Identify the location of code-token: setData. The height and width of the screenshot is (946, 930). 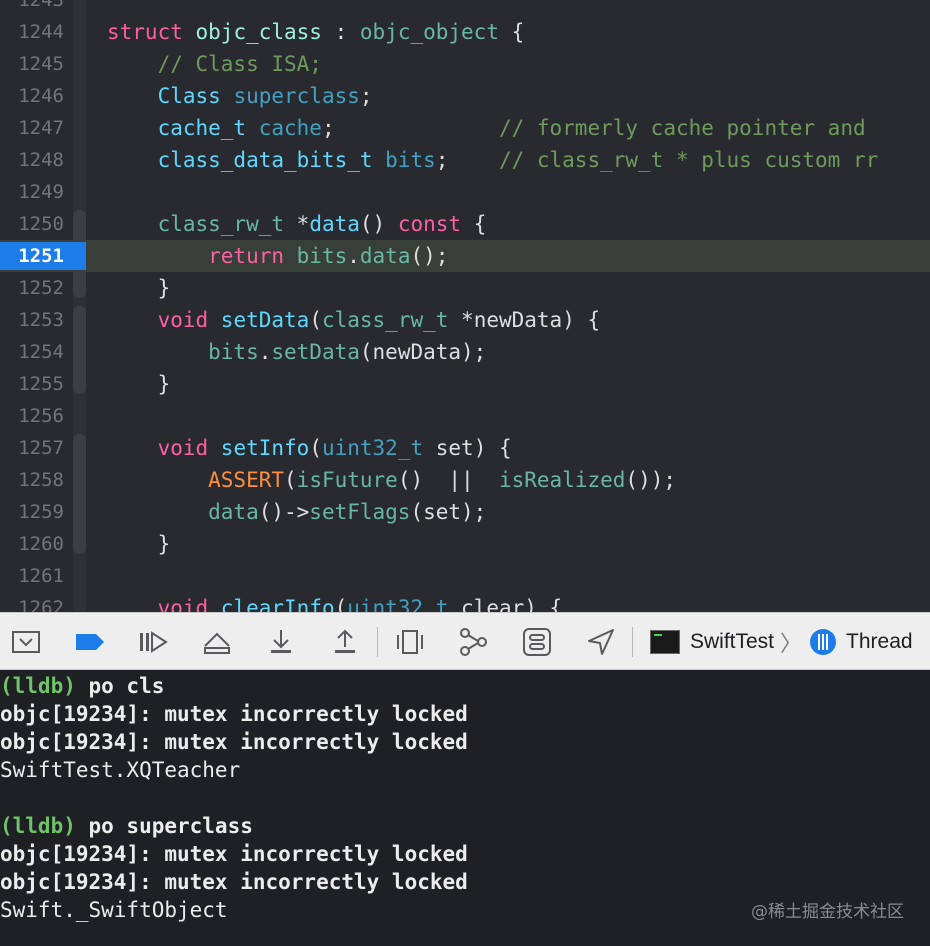
(265, 320).